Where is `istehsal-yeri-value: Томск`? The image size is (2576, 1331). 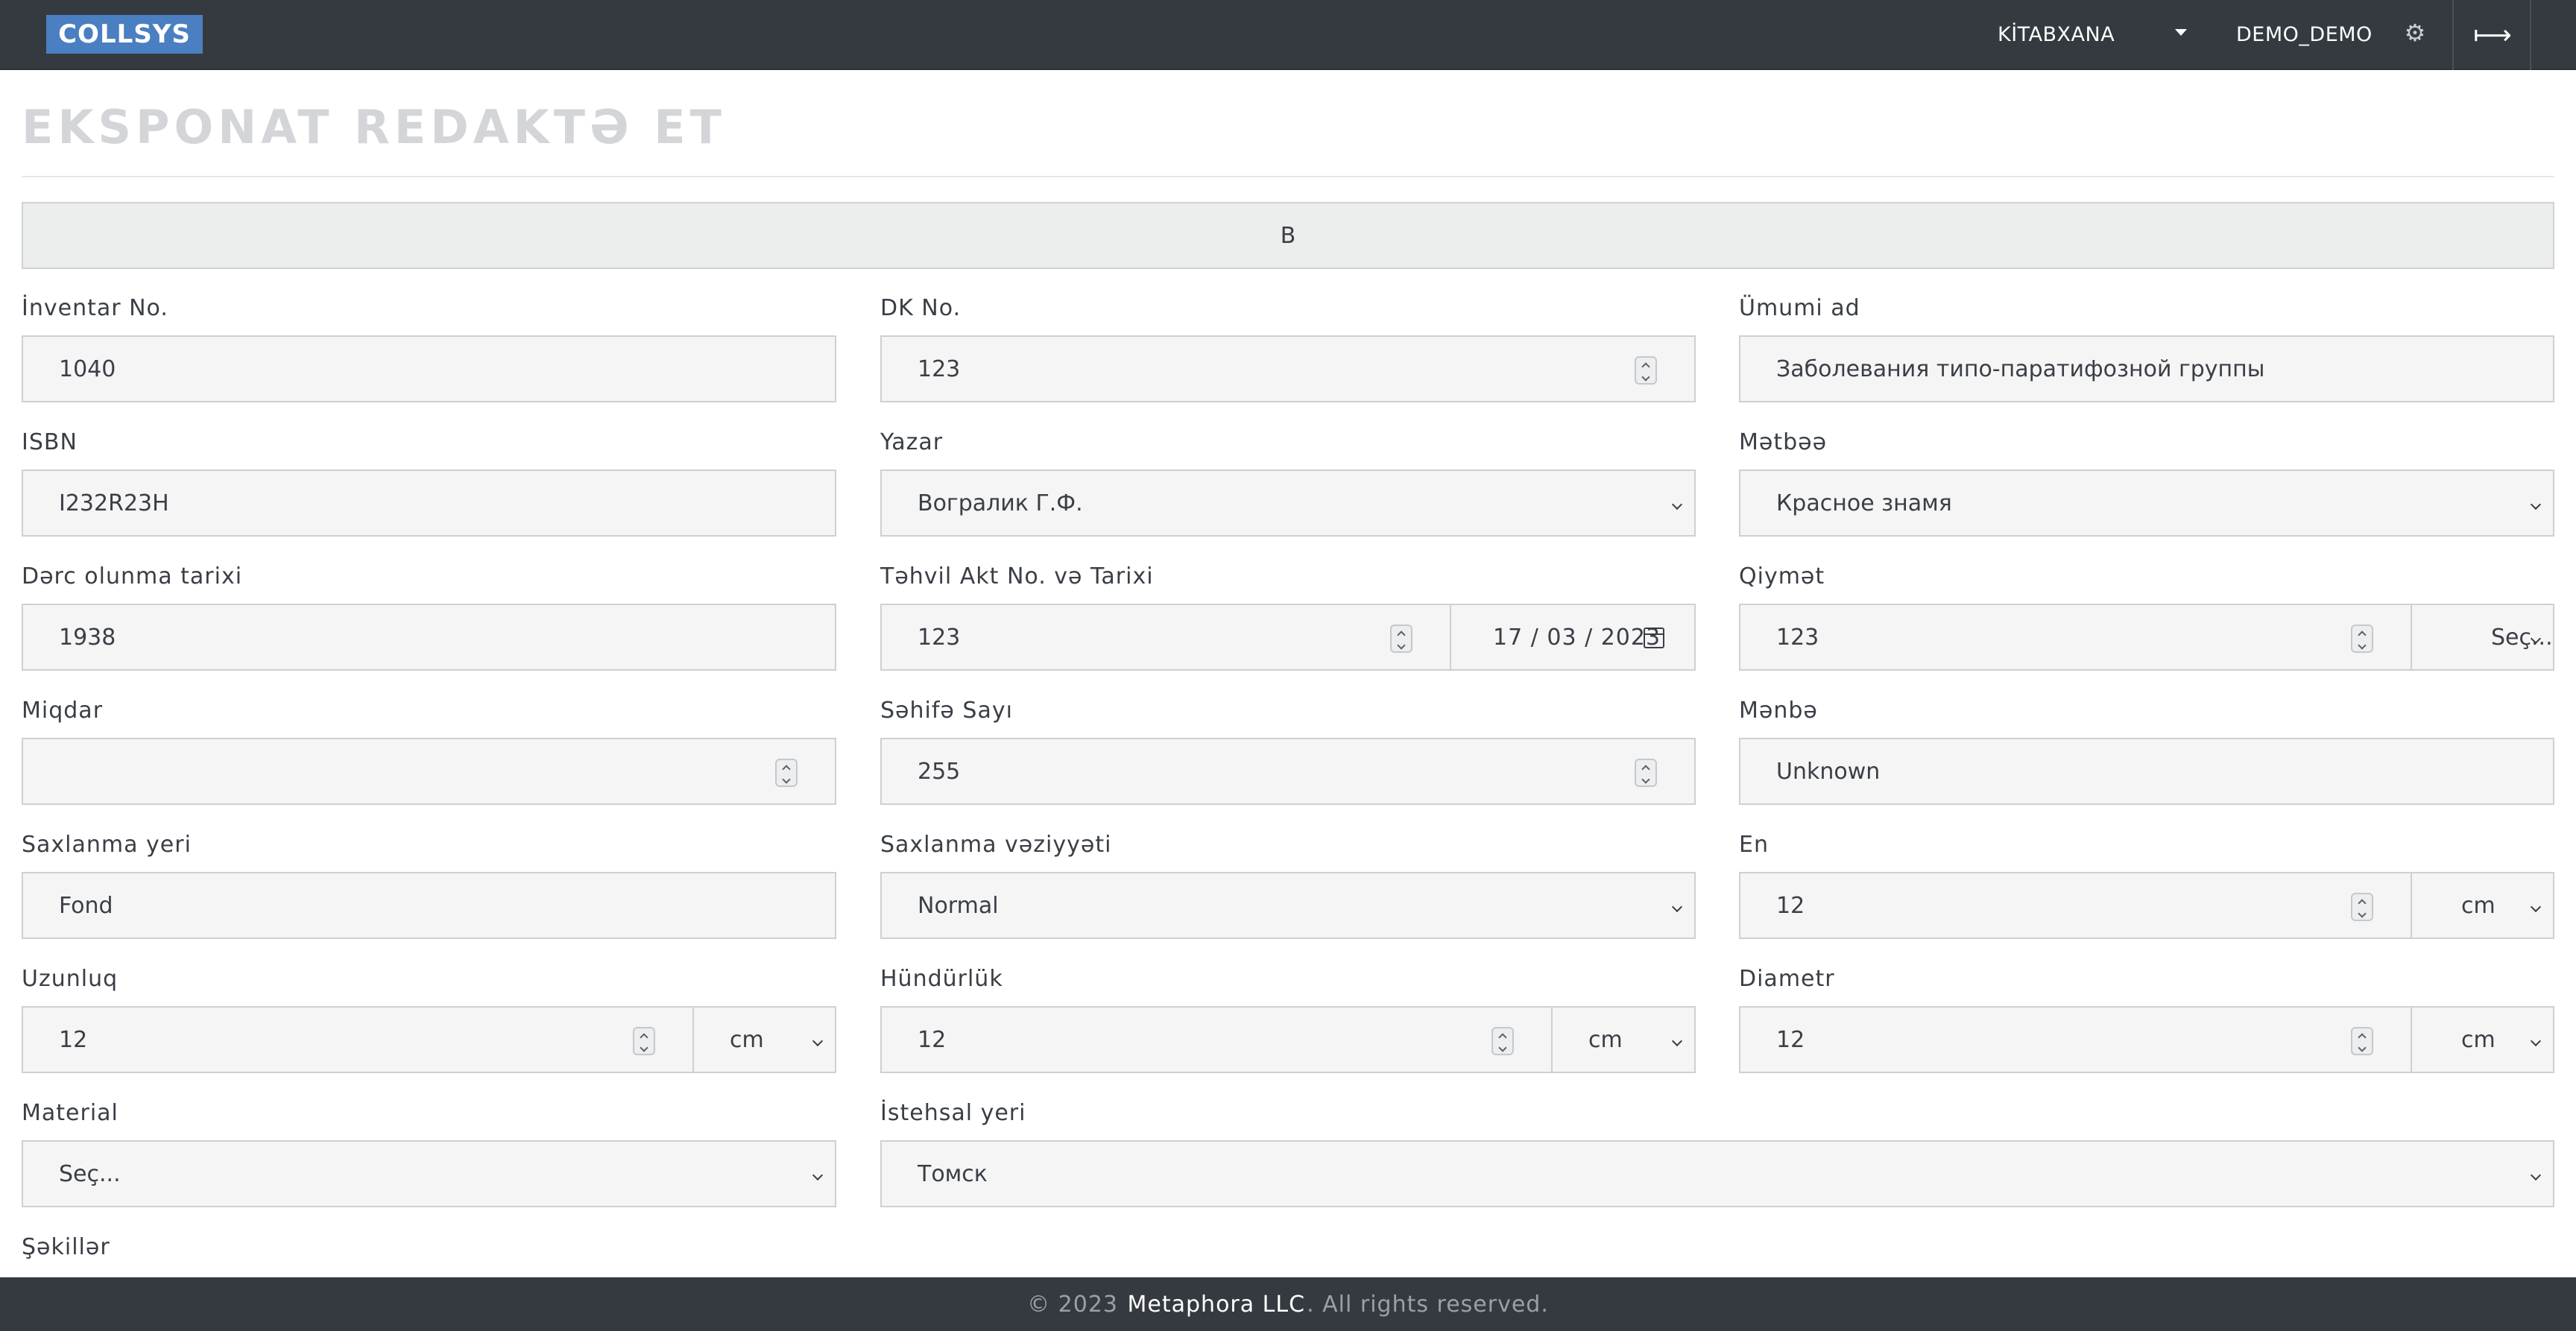
istehsal-yeri-value: Томск is located at coordinates (953, 1173).